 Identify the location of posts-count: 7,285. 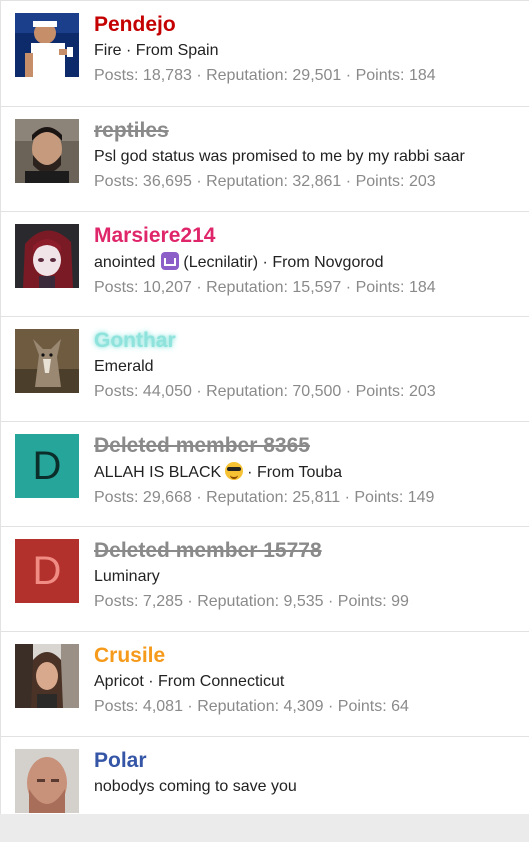
(162, 601).